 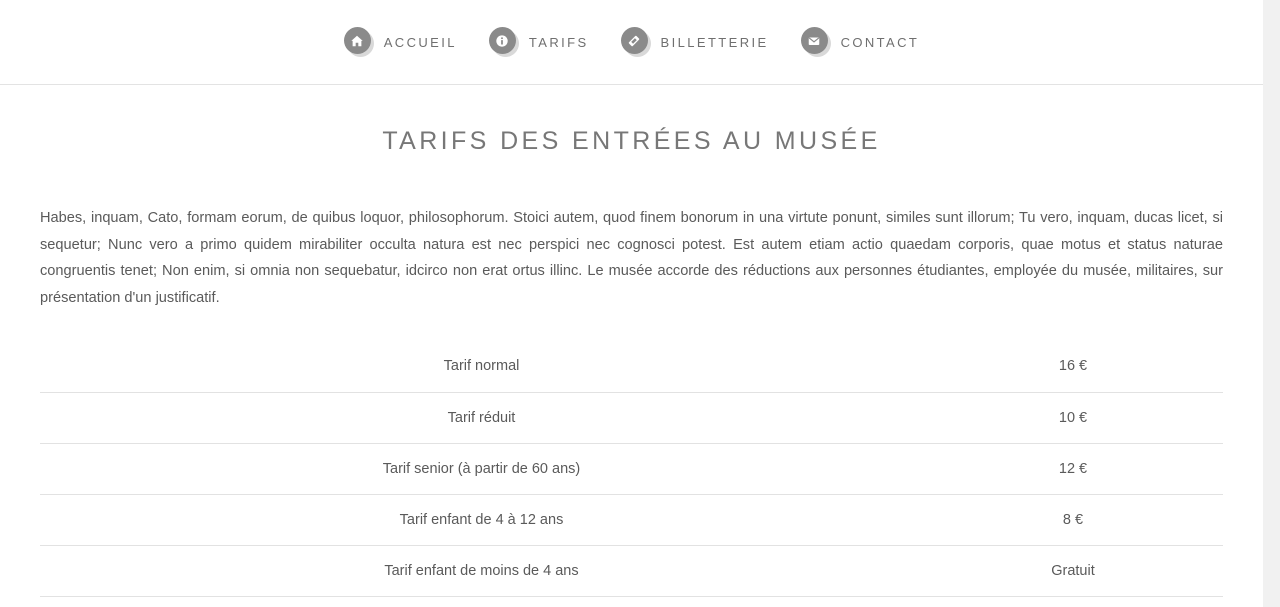 What do you see at coordinates (1073, 469) in the screenshot?
I see `tarif-price: 12 €` at bounding box center [1073, 469].